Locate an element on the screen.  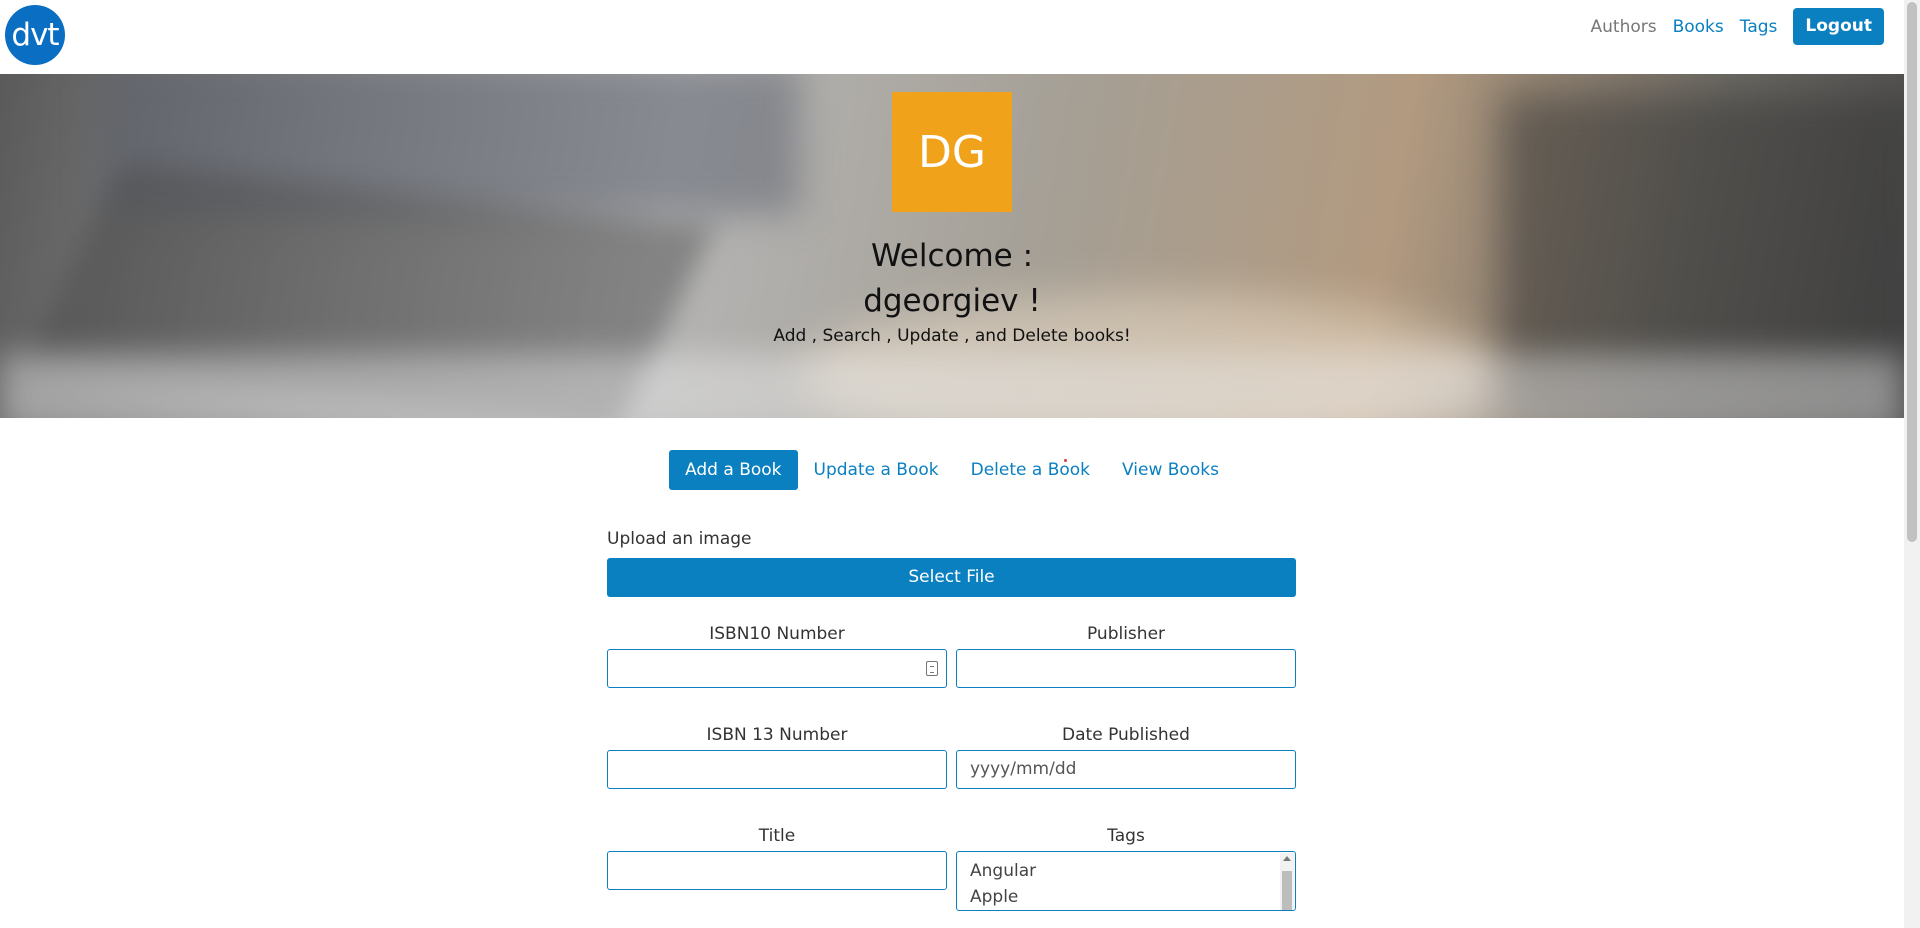
upload-image-label: Upload an image is located at coordinates (679, 539).